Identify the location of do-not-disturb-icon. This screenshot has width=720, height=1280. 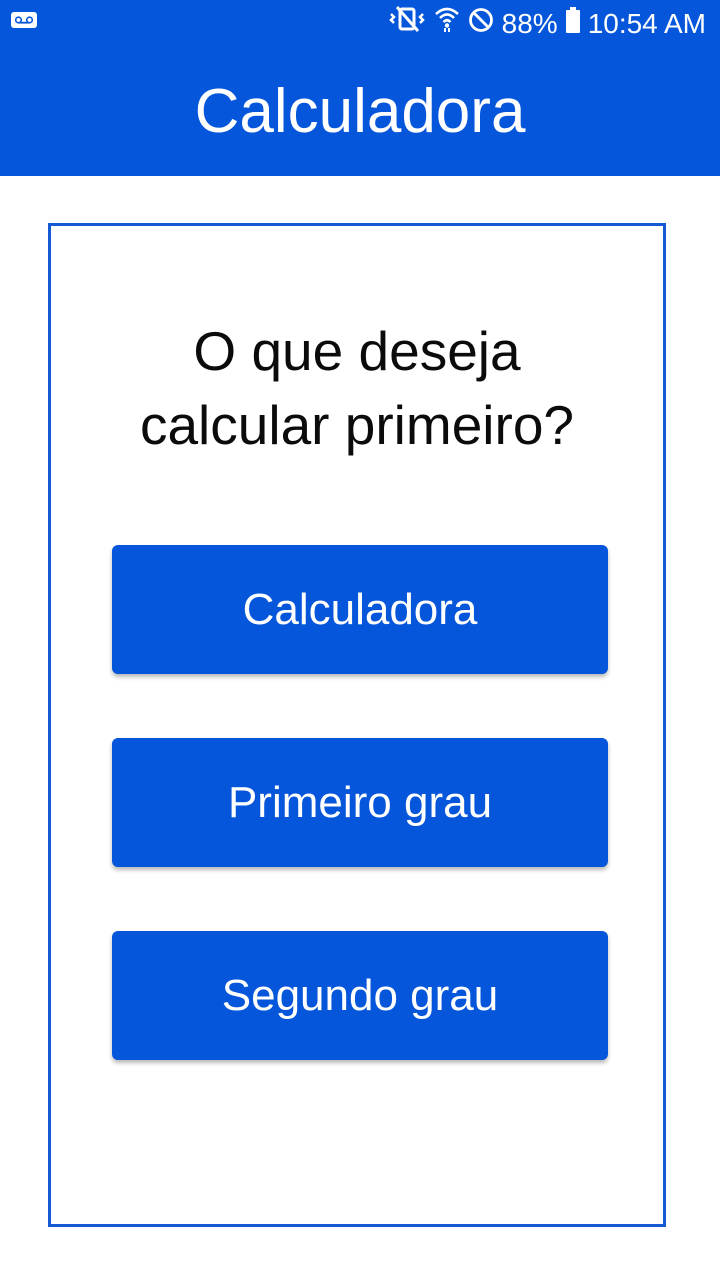
(481, 24).